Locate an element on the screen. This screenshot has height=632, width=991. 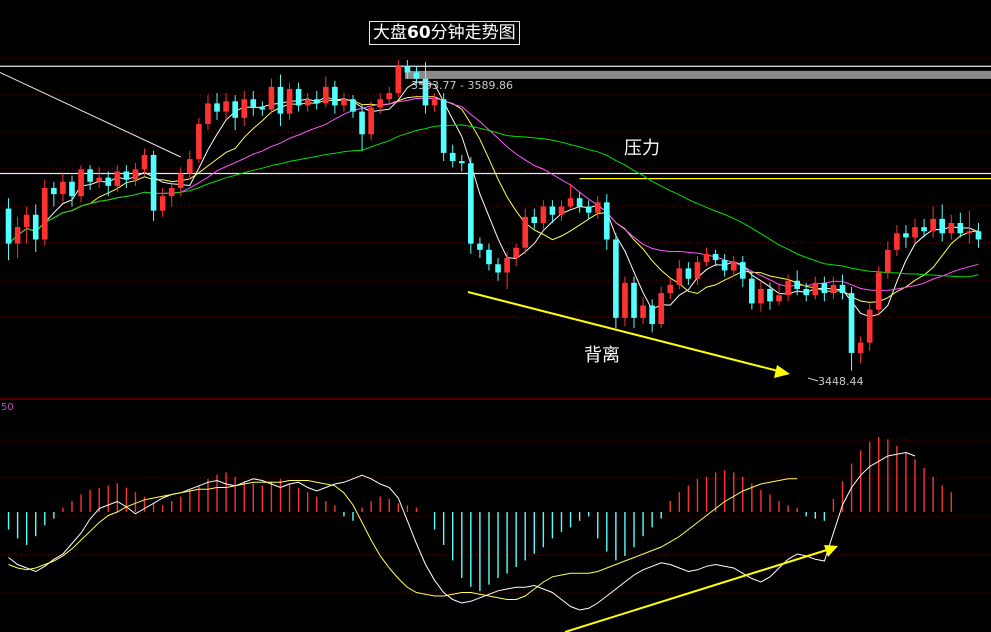
low-marker is located at coordinates (813, 379).